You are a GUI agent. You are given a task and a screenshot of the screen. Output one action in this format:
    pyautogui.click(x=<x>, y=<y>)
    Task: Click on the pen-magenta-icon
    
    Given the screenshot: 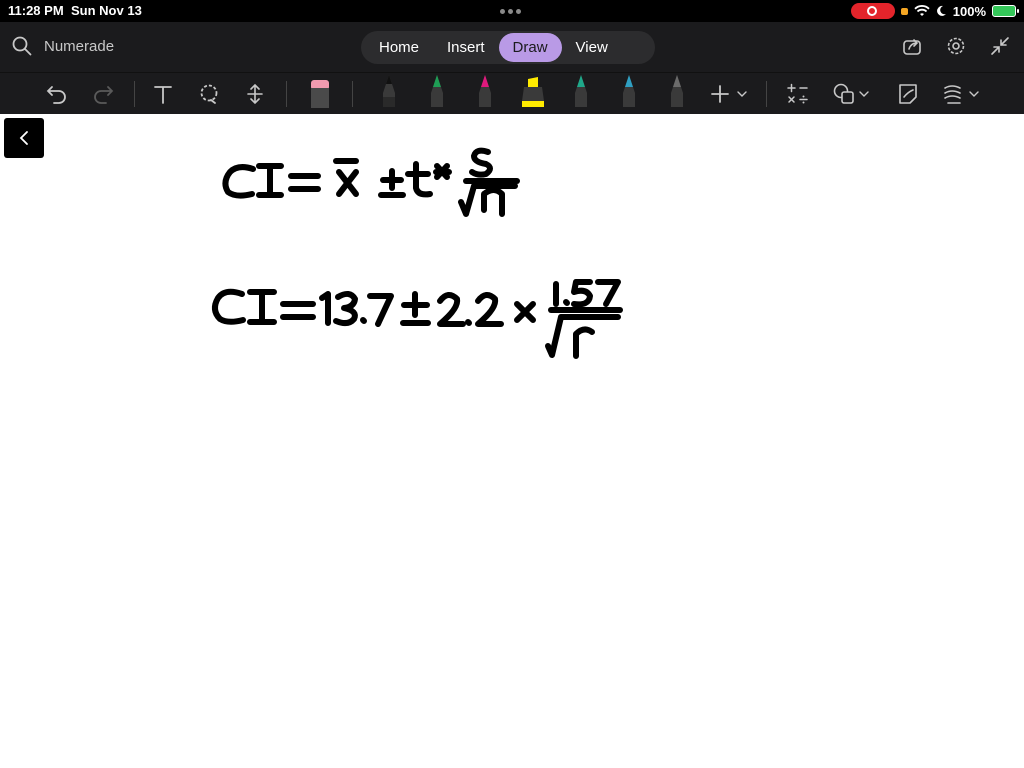 What is the action you would take?
    pyautogui.click(x=485, y=91)
    